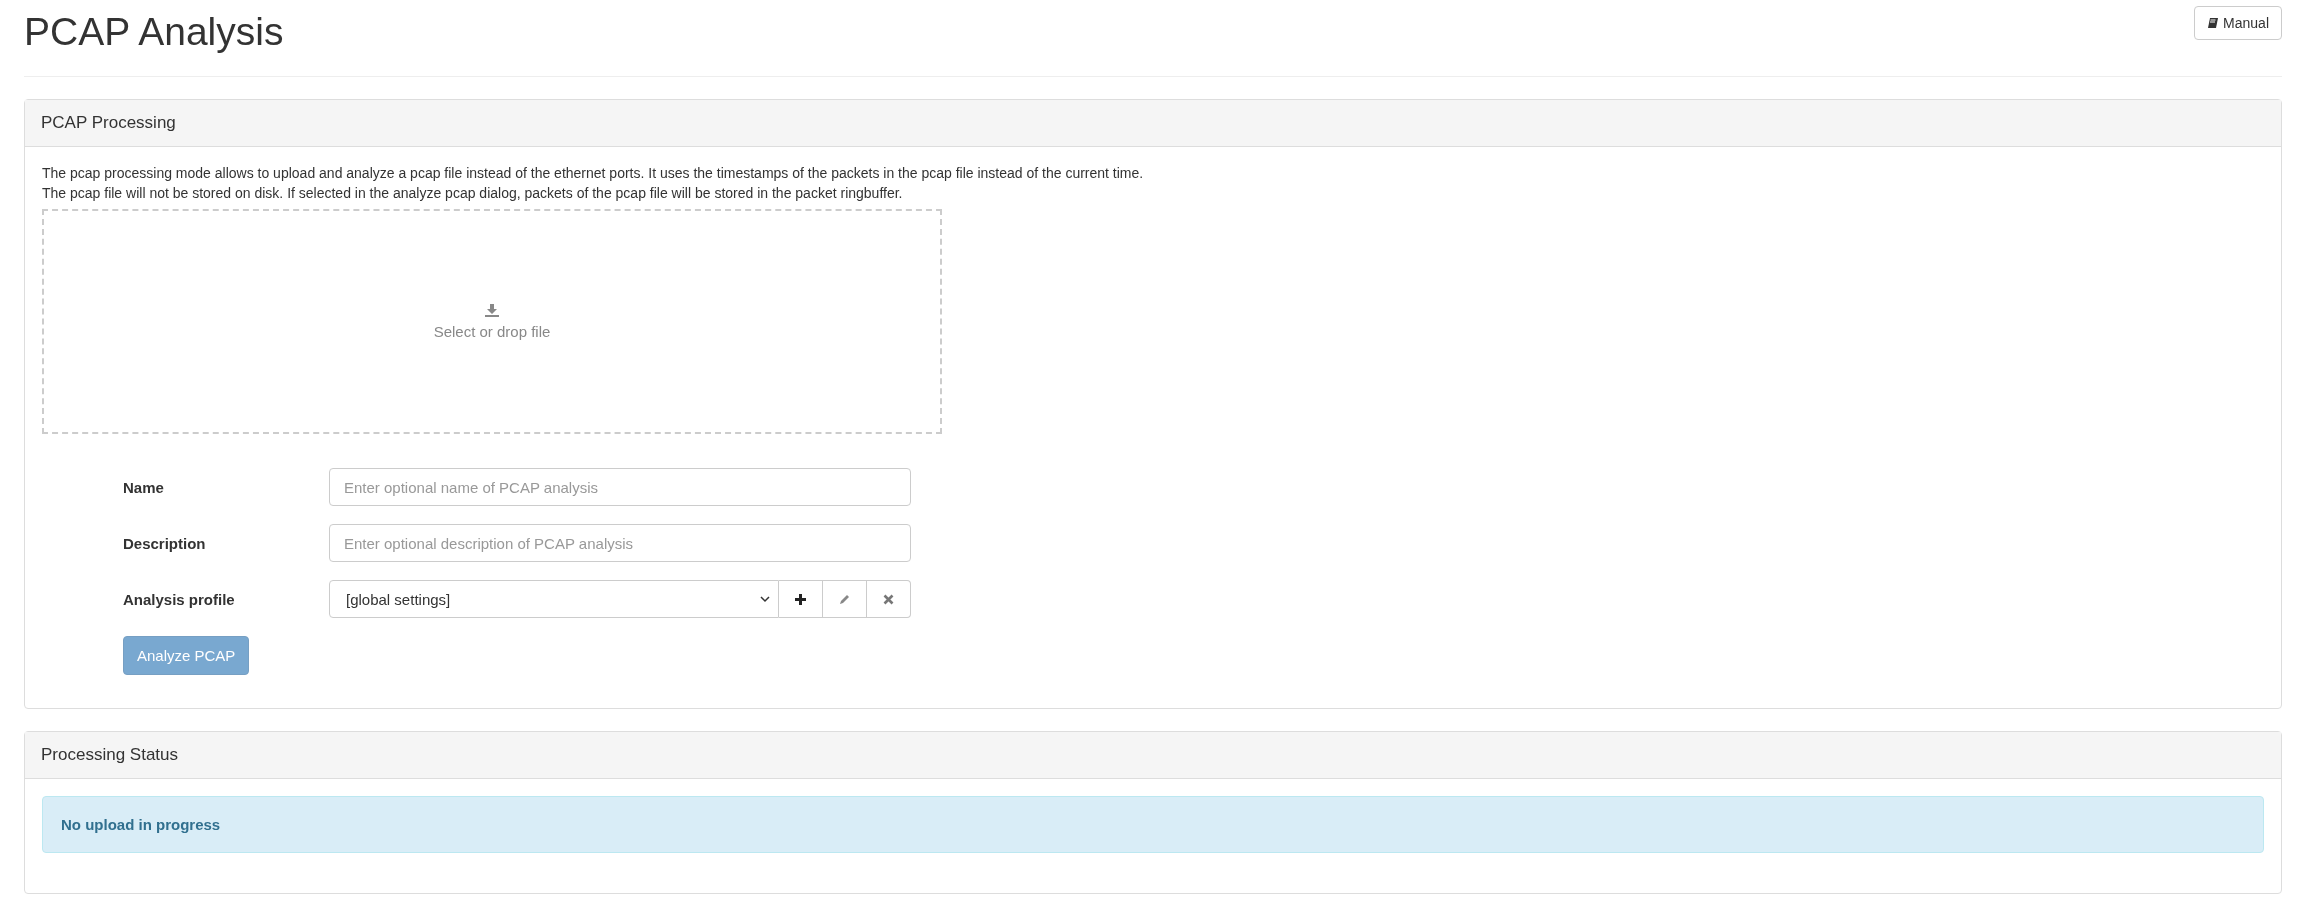 The height and width of the screenshot is (923, 2306). Describe the element at coordinates (593, 173) in the screenshot. I see `description-text: The pcap processing mode allows to upload and analyze a pcap file instead of the ethernet ports. It uses the timestamps of the packets in the pcap file instead of the current time.` at that location.